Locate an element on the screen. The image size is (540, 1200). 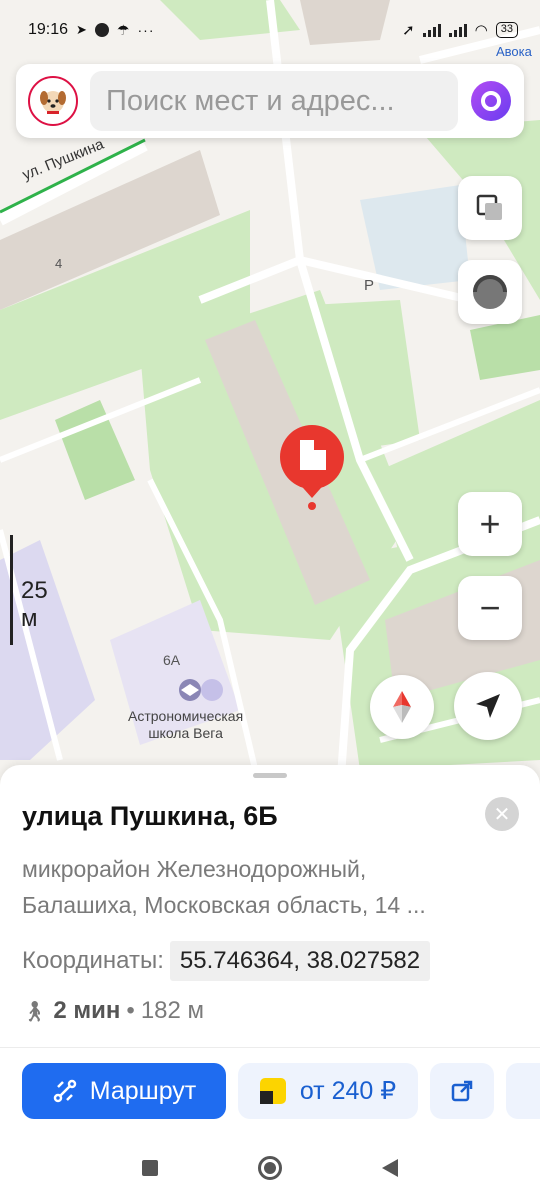
close-icon: ✕ is located at coordinates (502, 814).